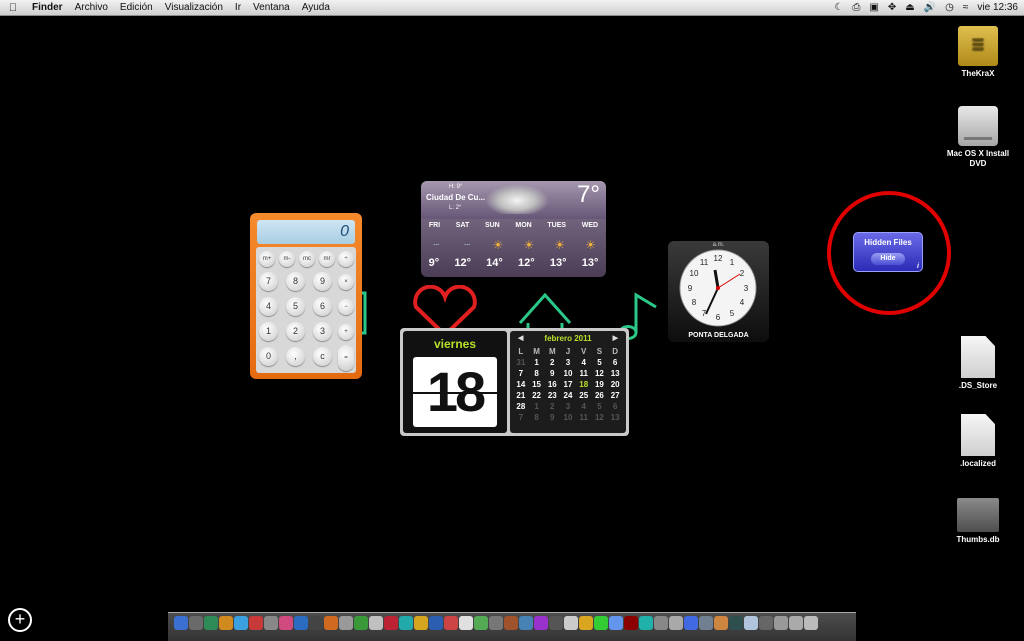 The height and width of the screenshot is (641, 1024). I want to click on desktop-icon-thekrax: TheKraX, so click(978, 52).